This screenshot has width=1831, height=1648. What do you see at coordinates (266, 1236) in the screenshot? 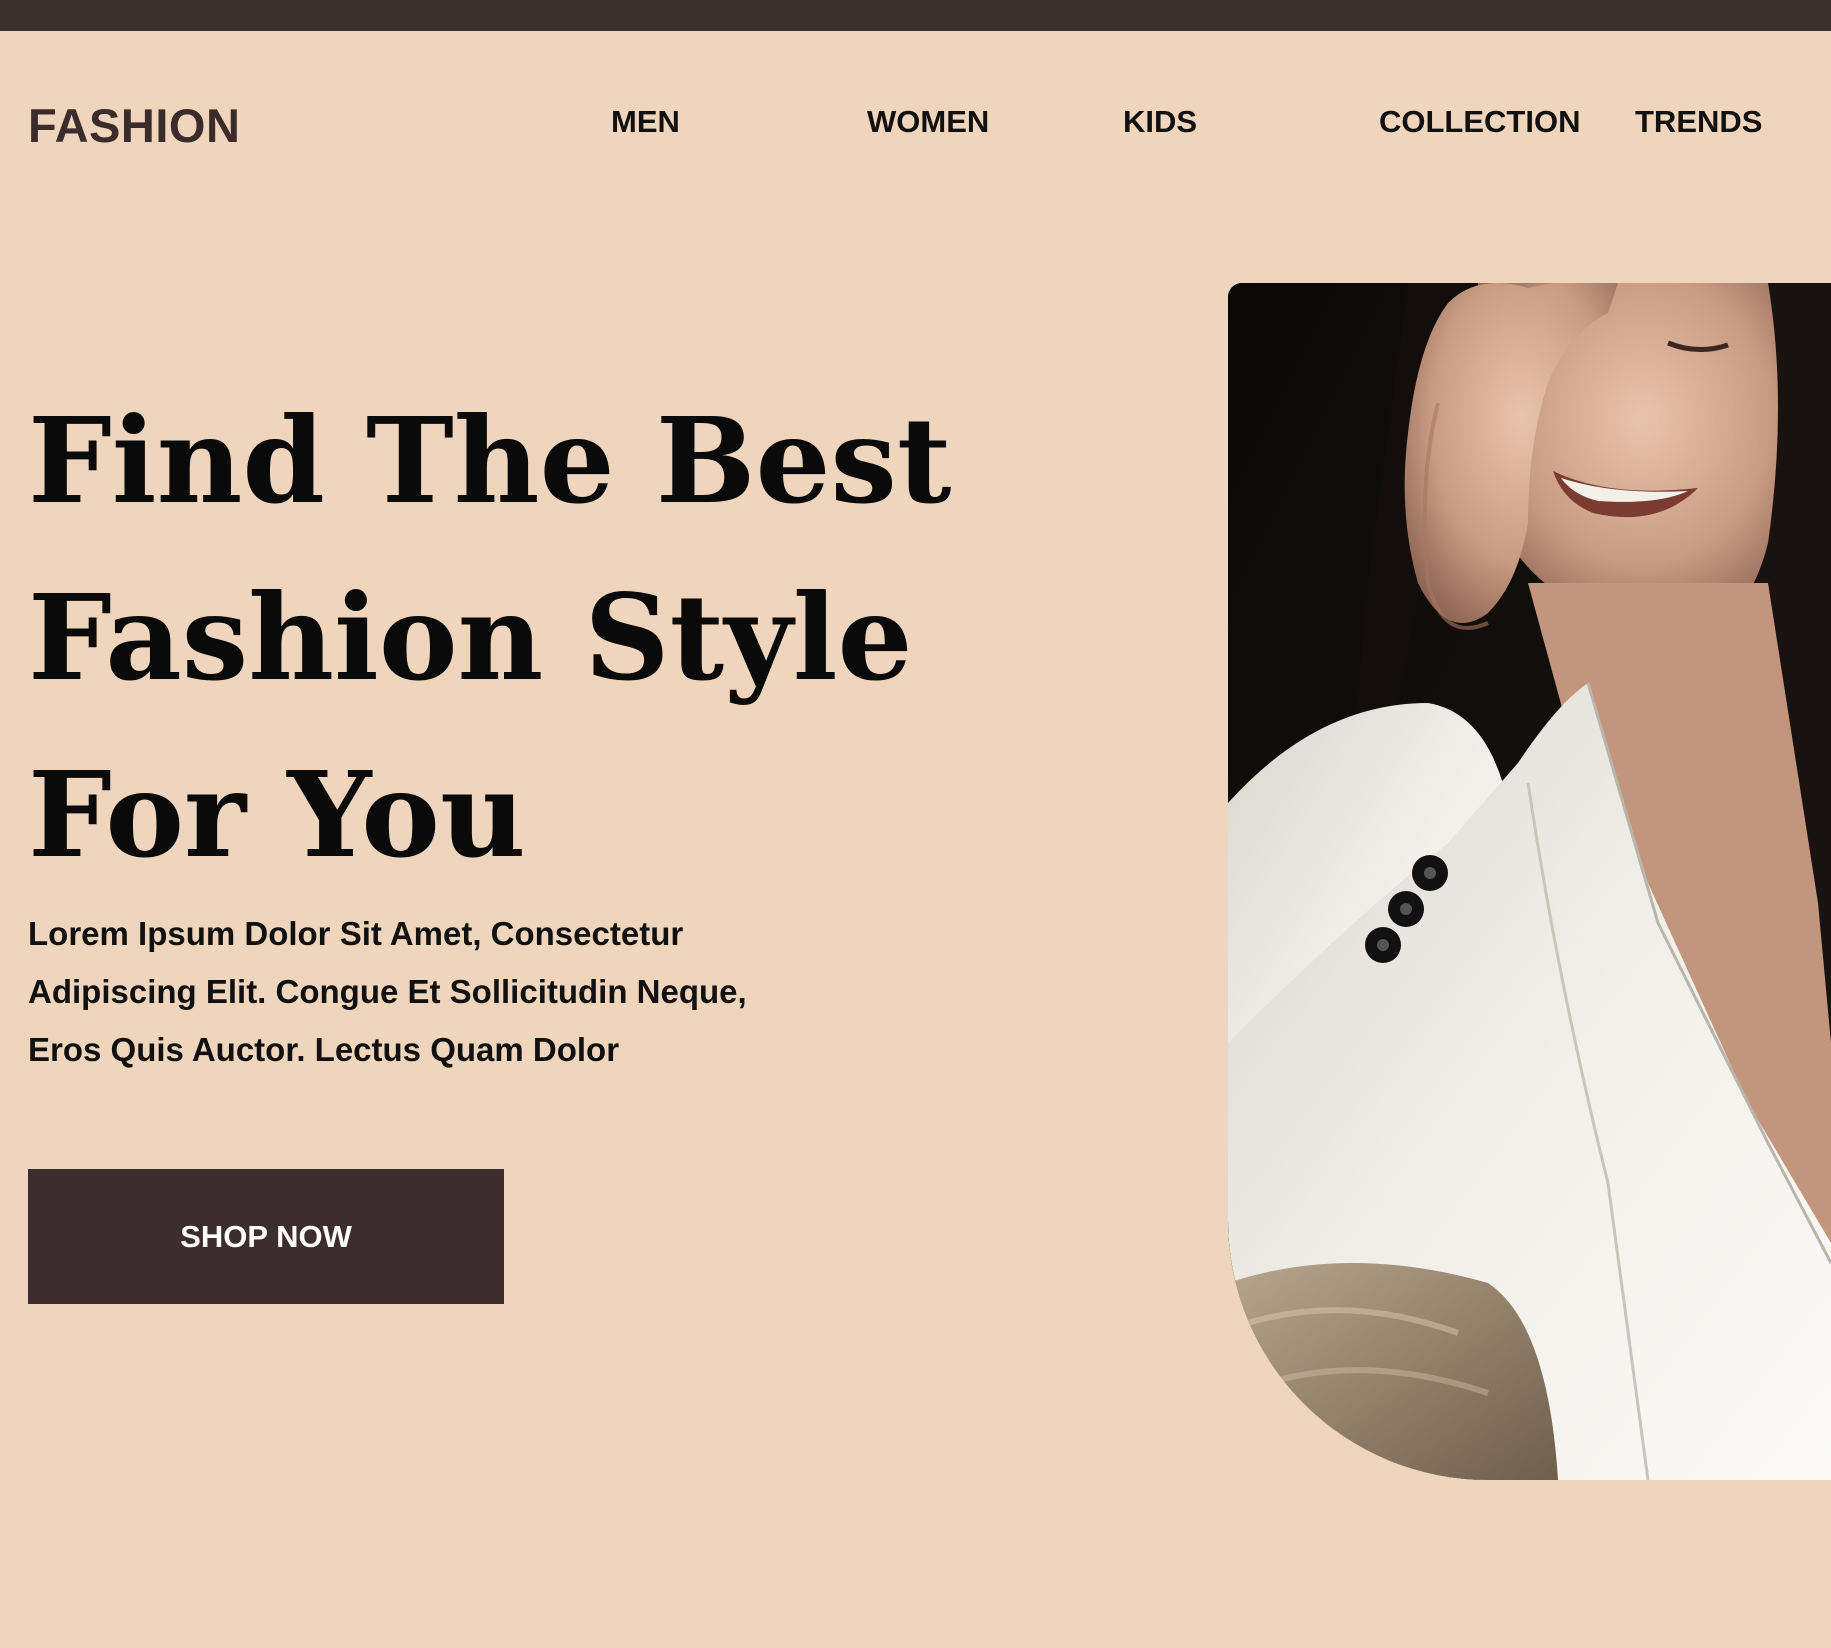
I see `shop-now-button: SHOP NOW` at bounding box center [266, 1236].